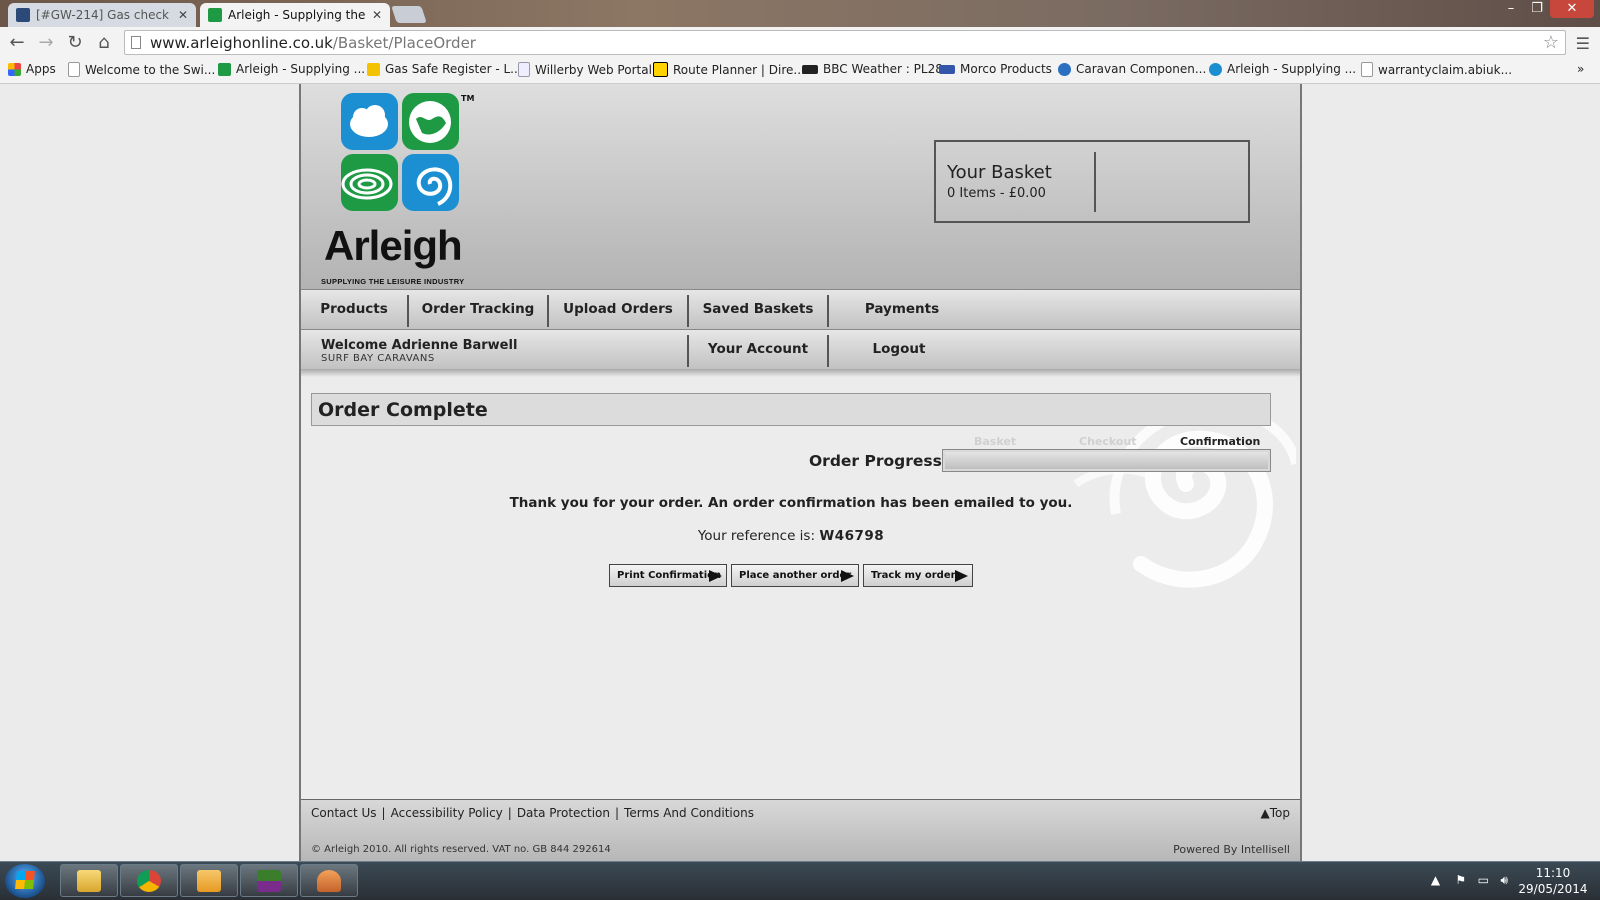  I want to click on bookmark-label: Apps, so click(41, 69).